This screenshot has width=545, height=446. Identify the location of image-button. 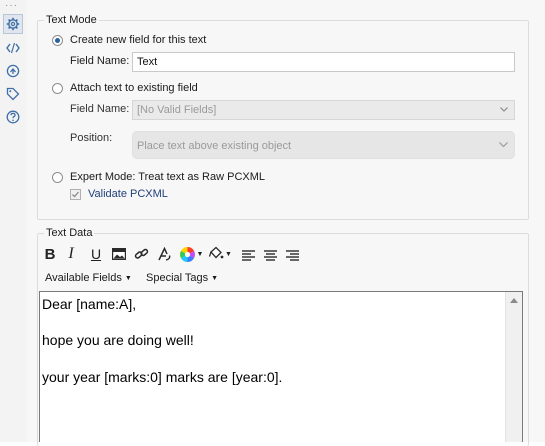
(119, 254).